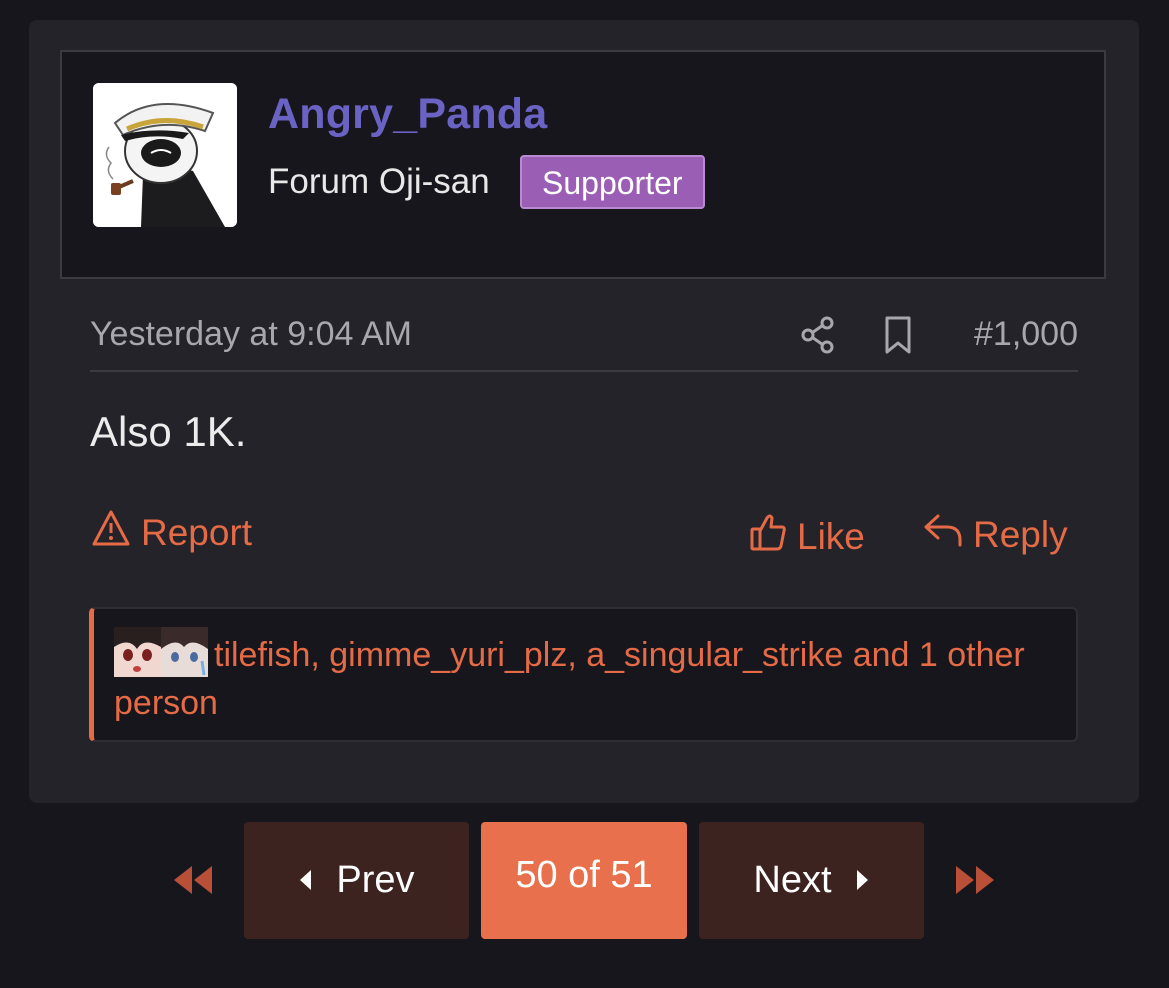  I want to click on next-label: Next, so click(792, 880).